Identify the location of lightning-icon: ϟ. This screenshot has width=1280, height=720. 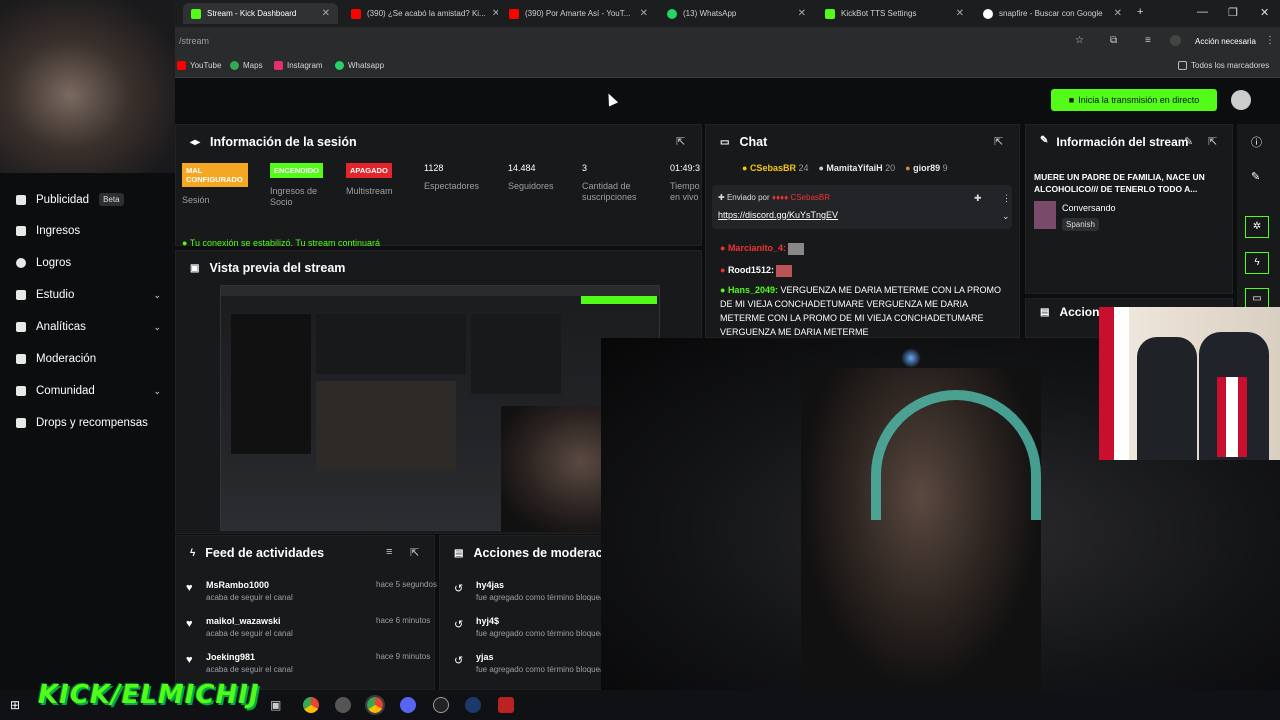
(1257, 263).